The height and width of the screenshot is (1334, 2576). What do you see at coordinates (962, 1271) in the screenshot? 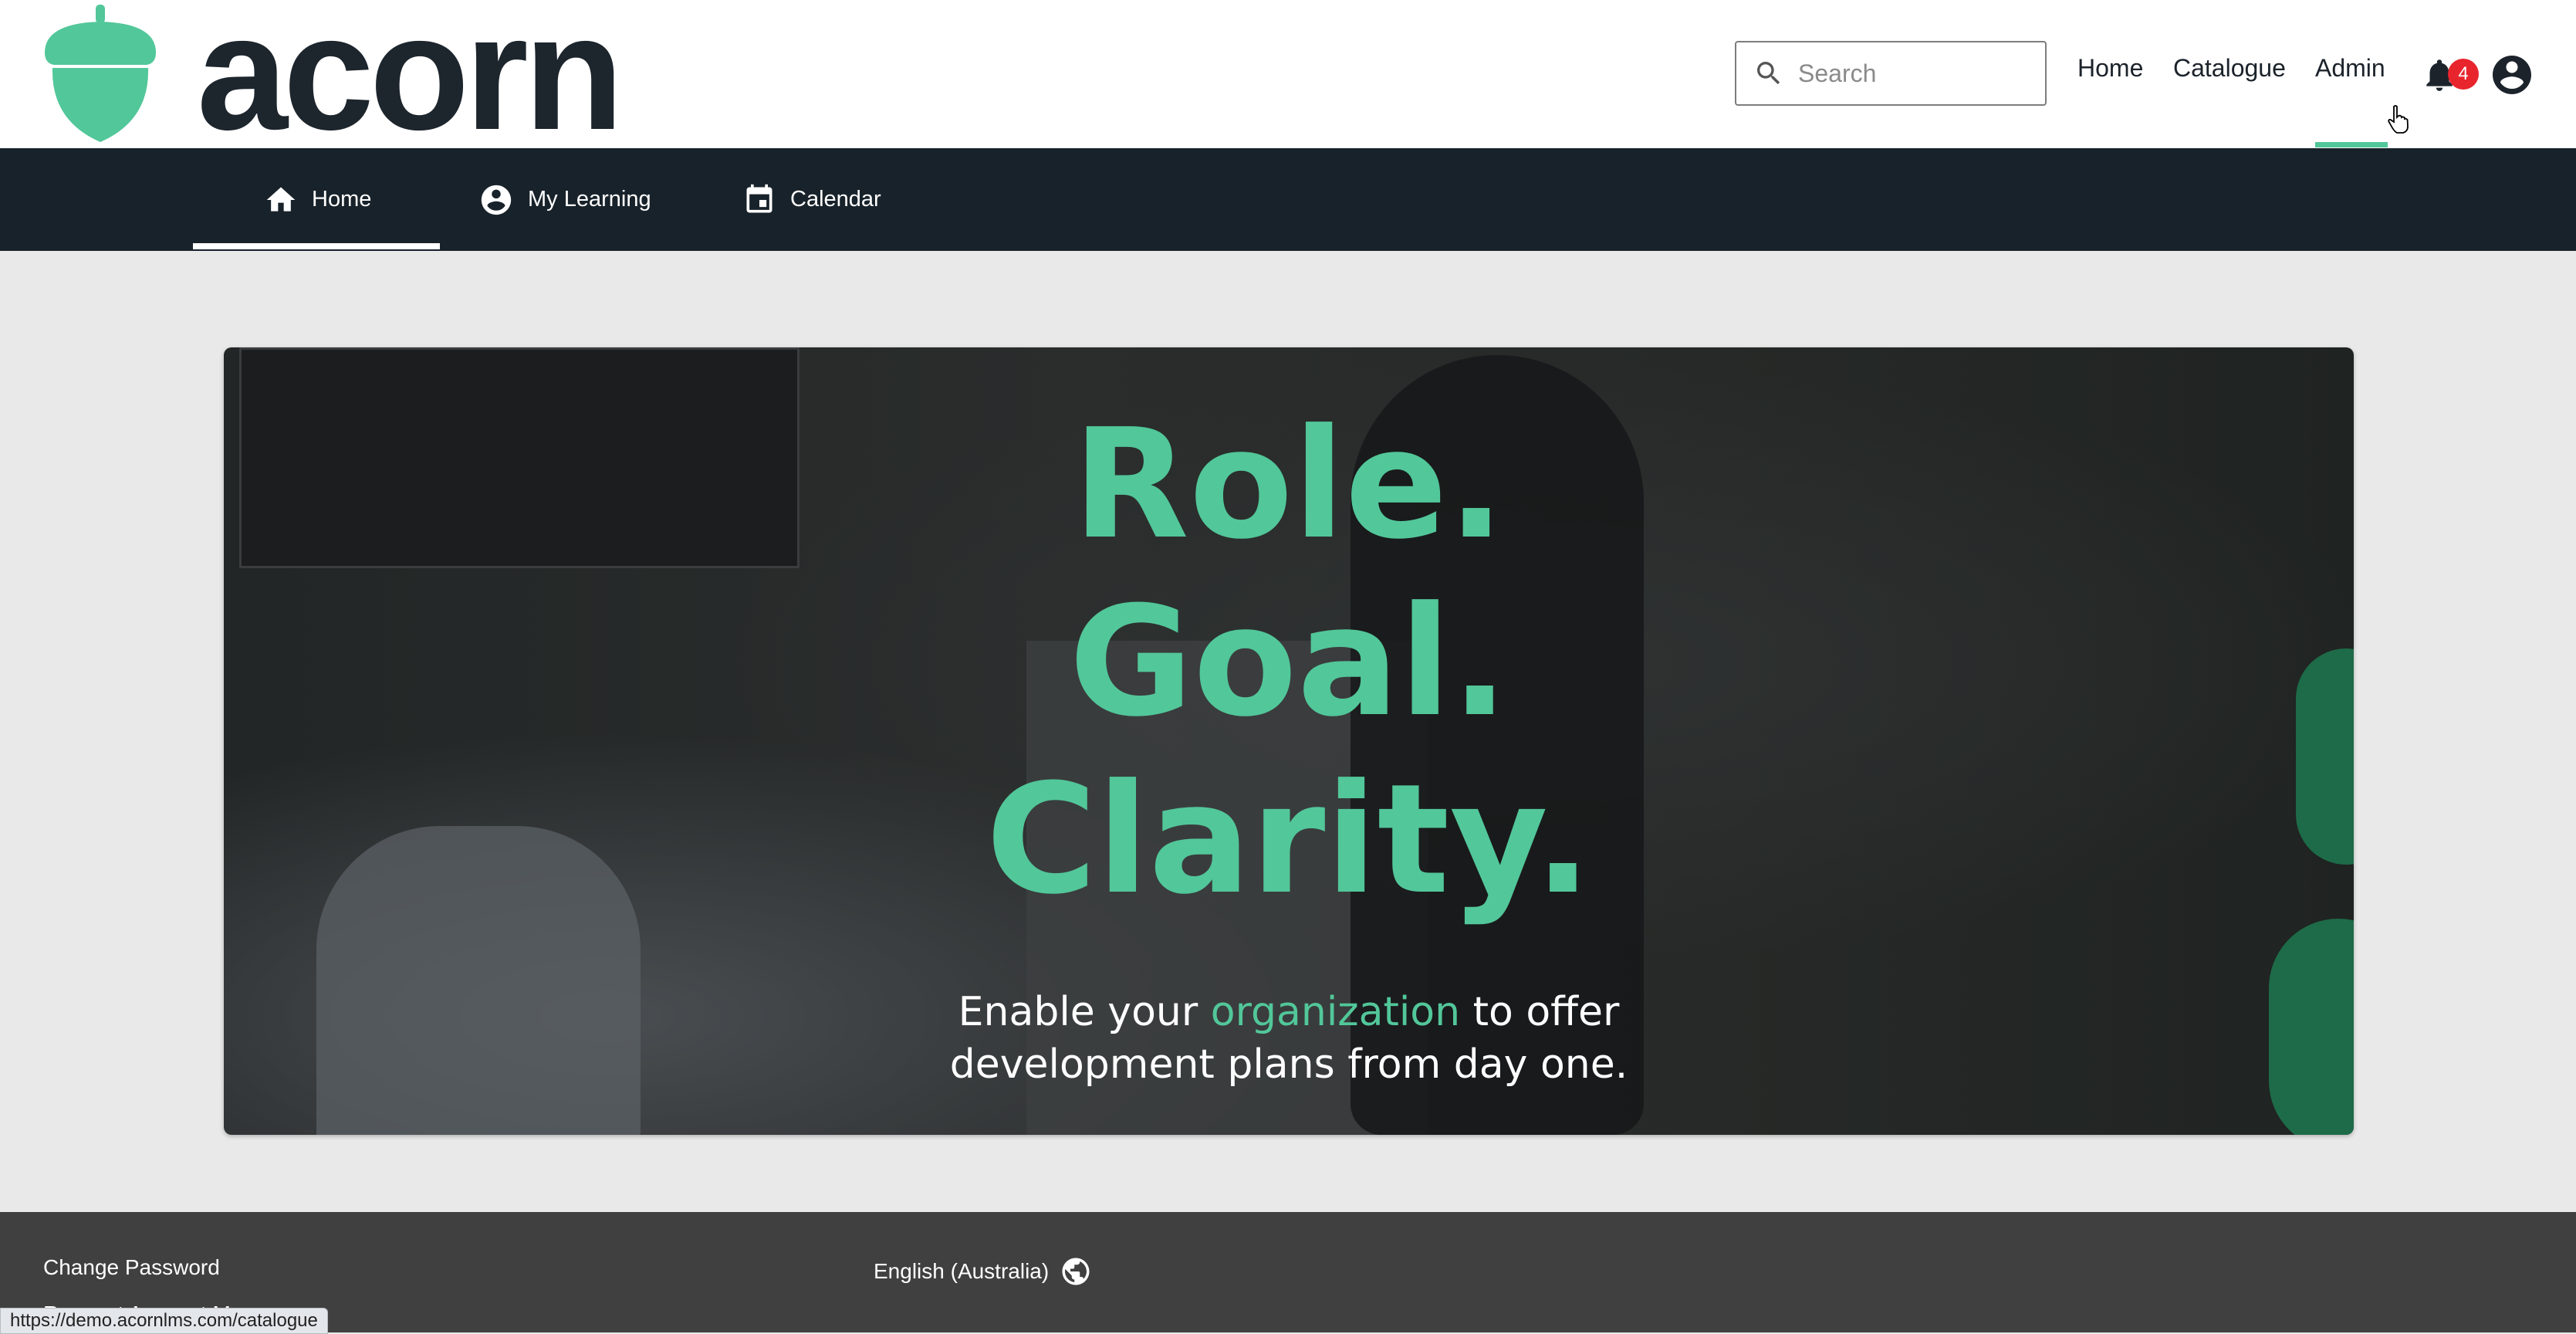
I see `language-label: English (Australia)` at bounding box center [962, 1271].